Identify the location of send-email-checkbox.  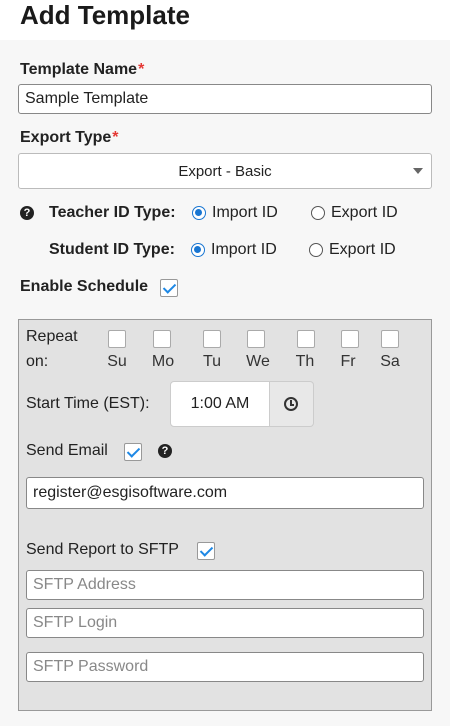
(133, 452).